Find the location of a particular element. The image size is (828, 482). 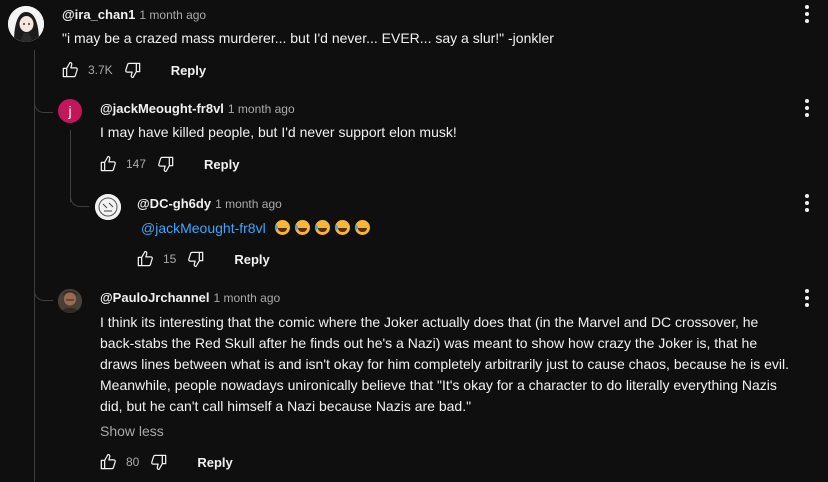

comment-header: @PauloJrchannel 1 month ago is located at coordinates (190, 297).